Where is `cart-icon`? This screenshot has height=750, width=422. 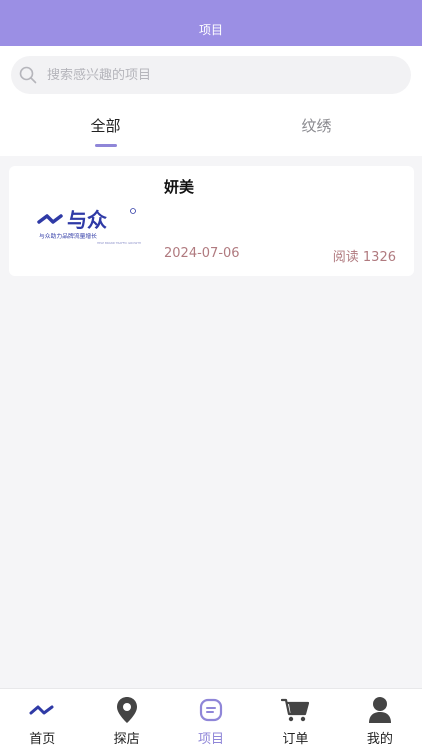 cart-icon is located at coordinates (295, 710).